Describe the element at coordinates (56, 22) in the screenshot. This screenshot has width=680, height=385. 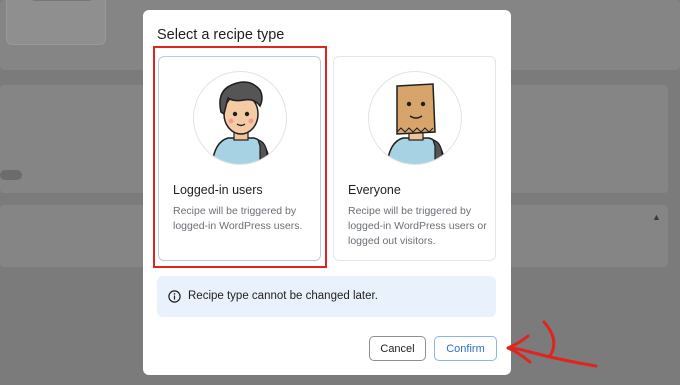
I see `background-thumbnail` at that location.